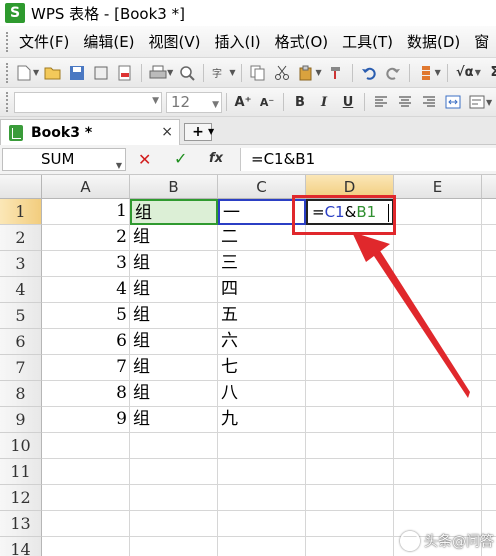 This screenshot has height=556, width=496. I want to click on select-all-corner, so click(21, 187).